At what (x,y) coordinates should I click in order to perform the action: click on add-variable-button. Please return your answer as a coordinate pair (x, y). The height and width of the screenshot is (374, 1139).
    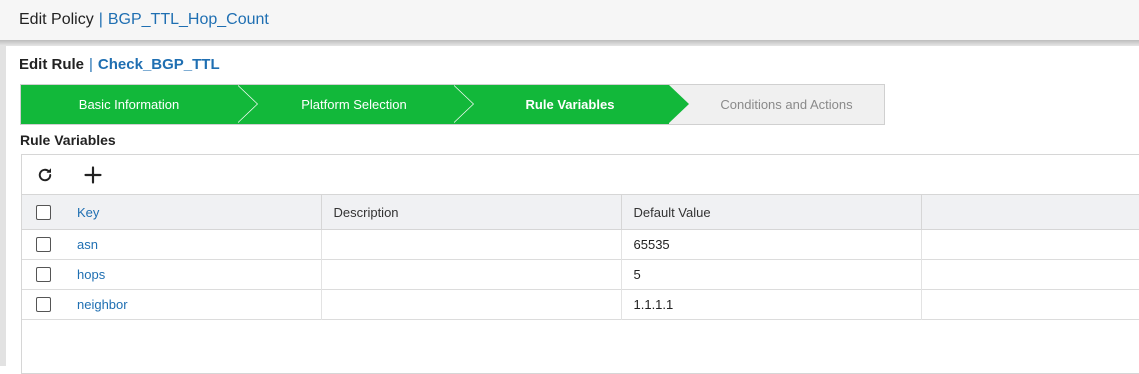
    Looking at the image, I should click on (93, 175).